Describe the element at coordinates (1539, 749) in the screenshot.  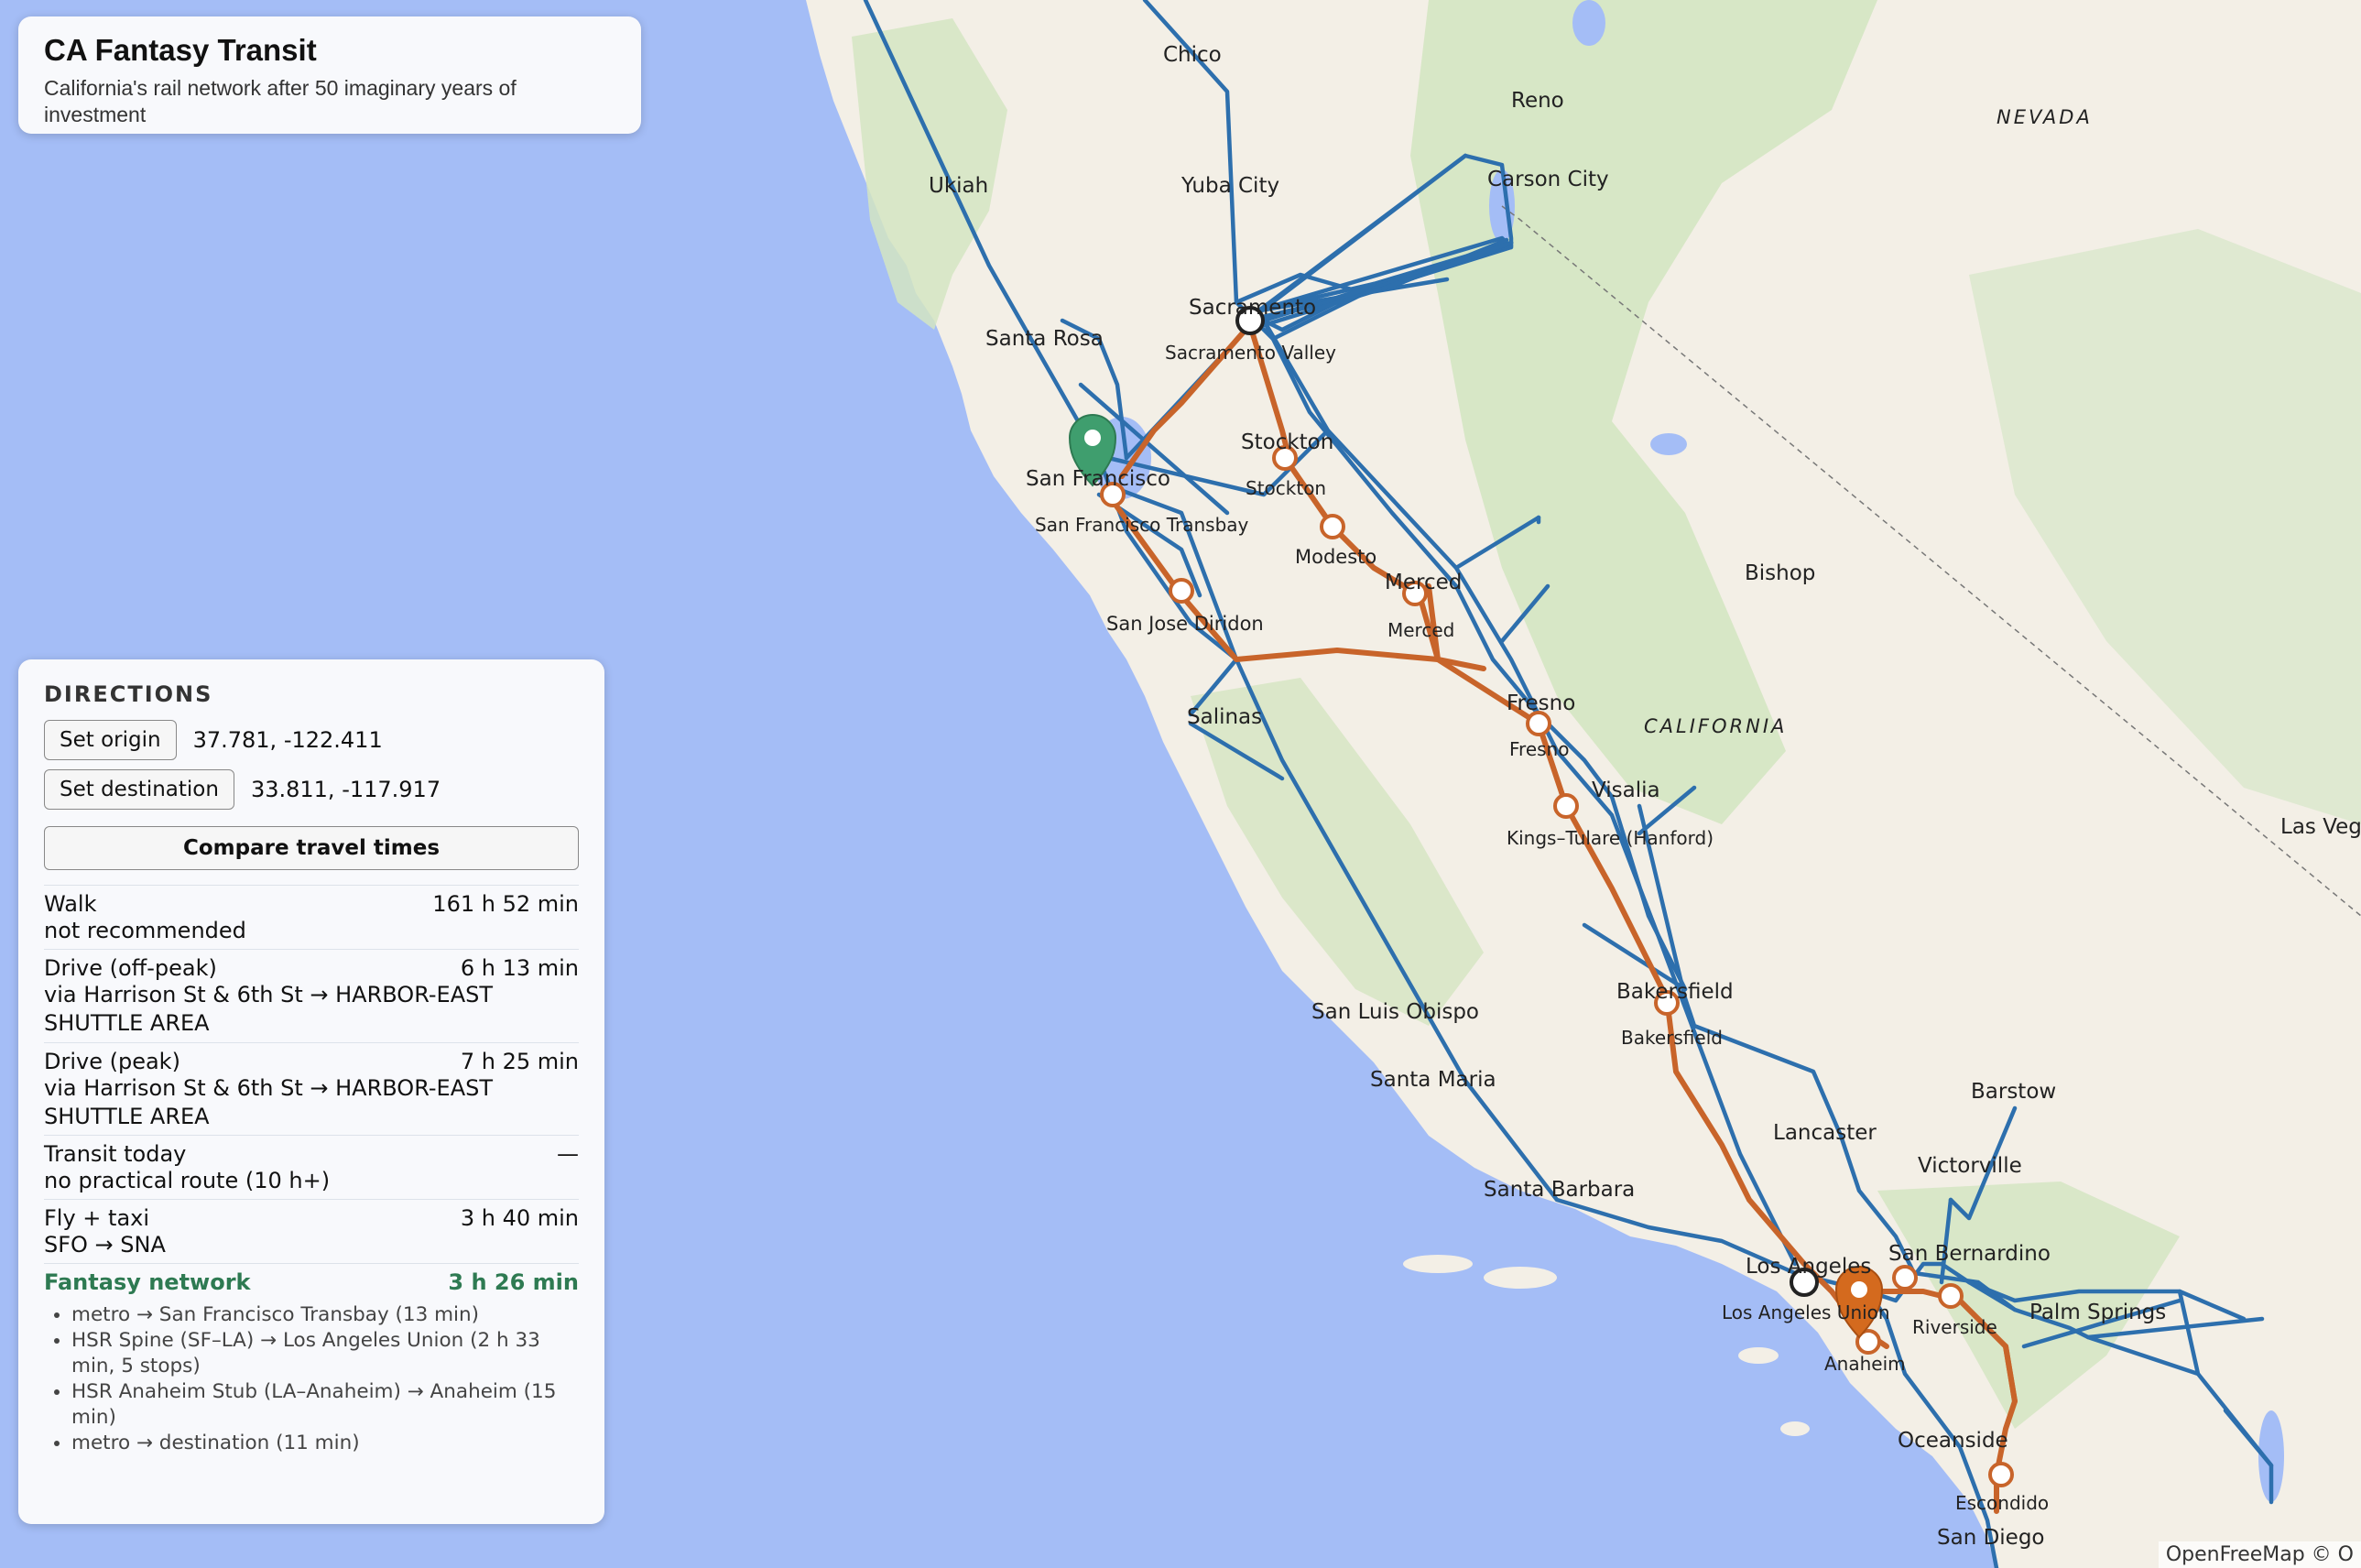
I see `station-label: Fresno` at that location.